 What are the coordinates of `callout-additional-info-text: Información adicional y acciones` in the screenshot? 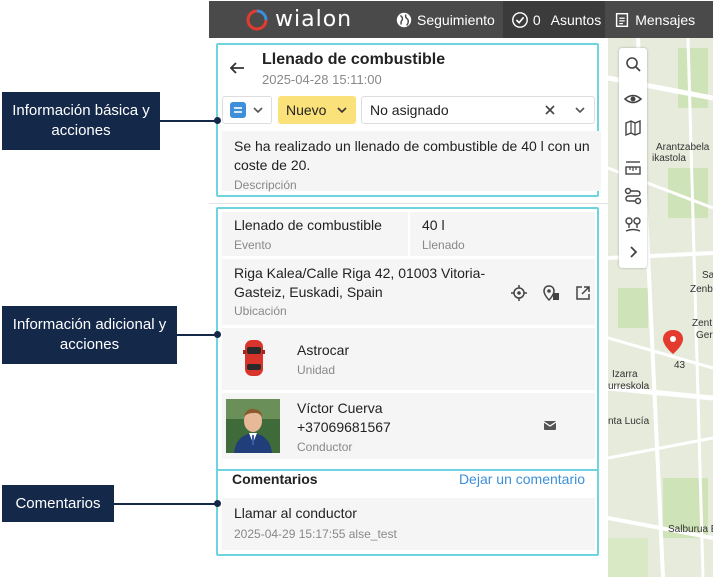 It's located at (89, 334).